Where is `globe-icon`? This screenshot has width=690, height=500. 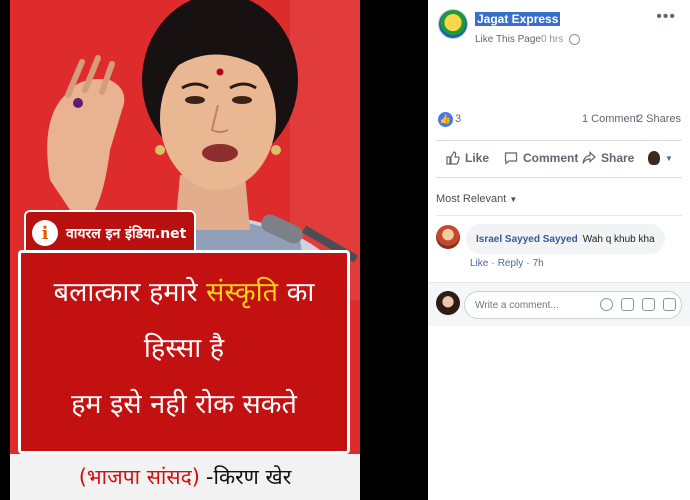
globe-icon is located at coordinates (574, 39).